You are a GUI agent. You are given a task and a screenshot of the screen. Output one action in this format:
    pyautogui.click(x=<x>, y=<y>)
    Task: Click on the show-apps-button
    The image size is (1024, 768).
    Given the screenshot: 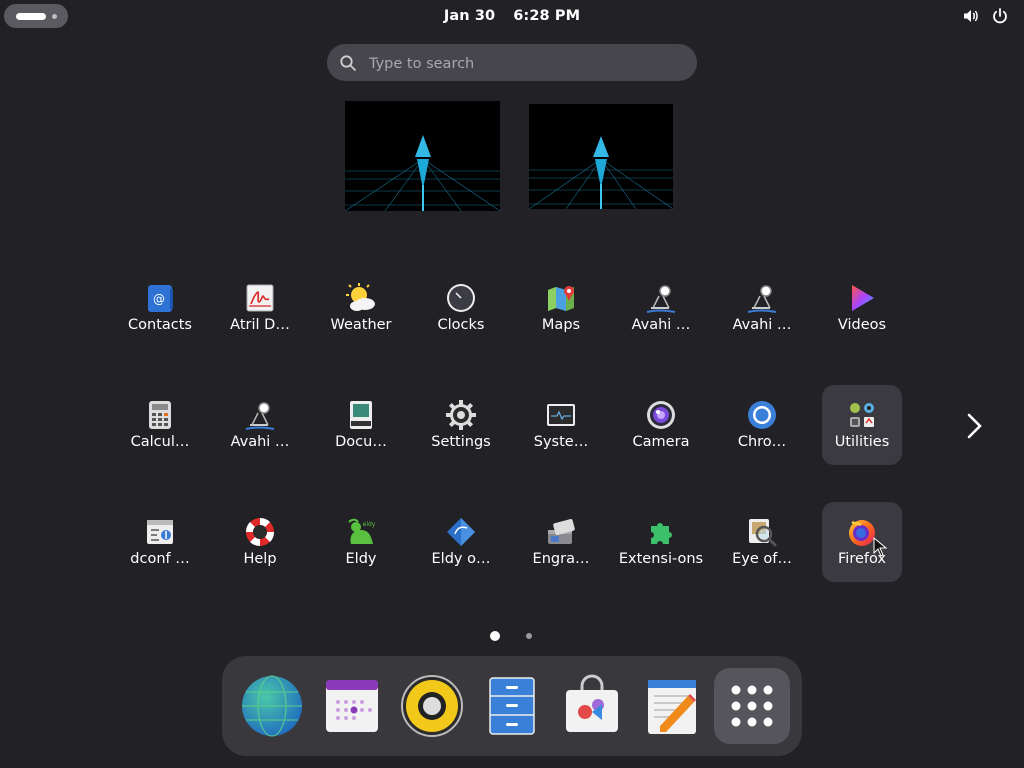 What is the action you would take?
    pyautogui.click(x=752, y=706)
    